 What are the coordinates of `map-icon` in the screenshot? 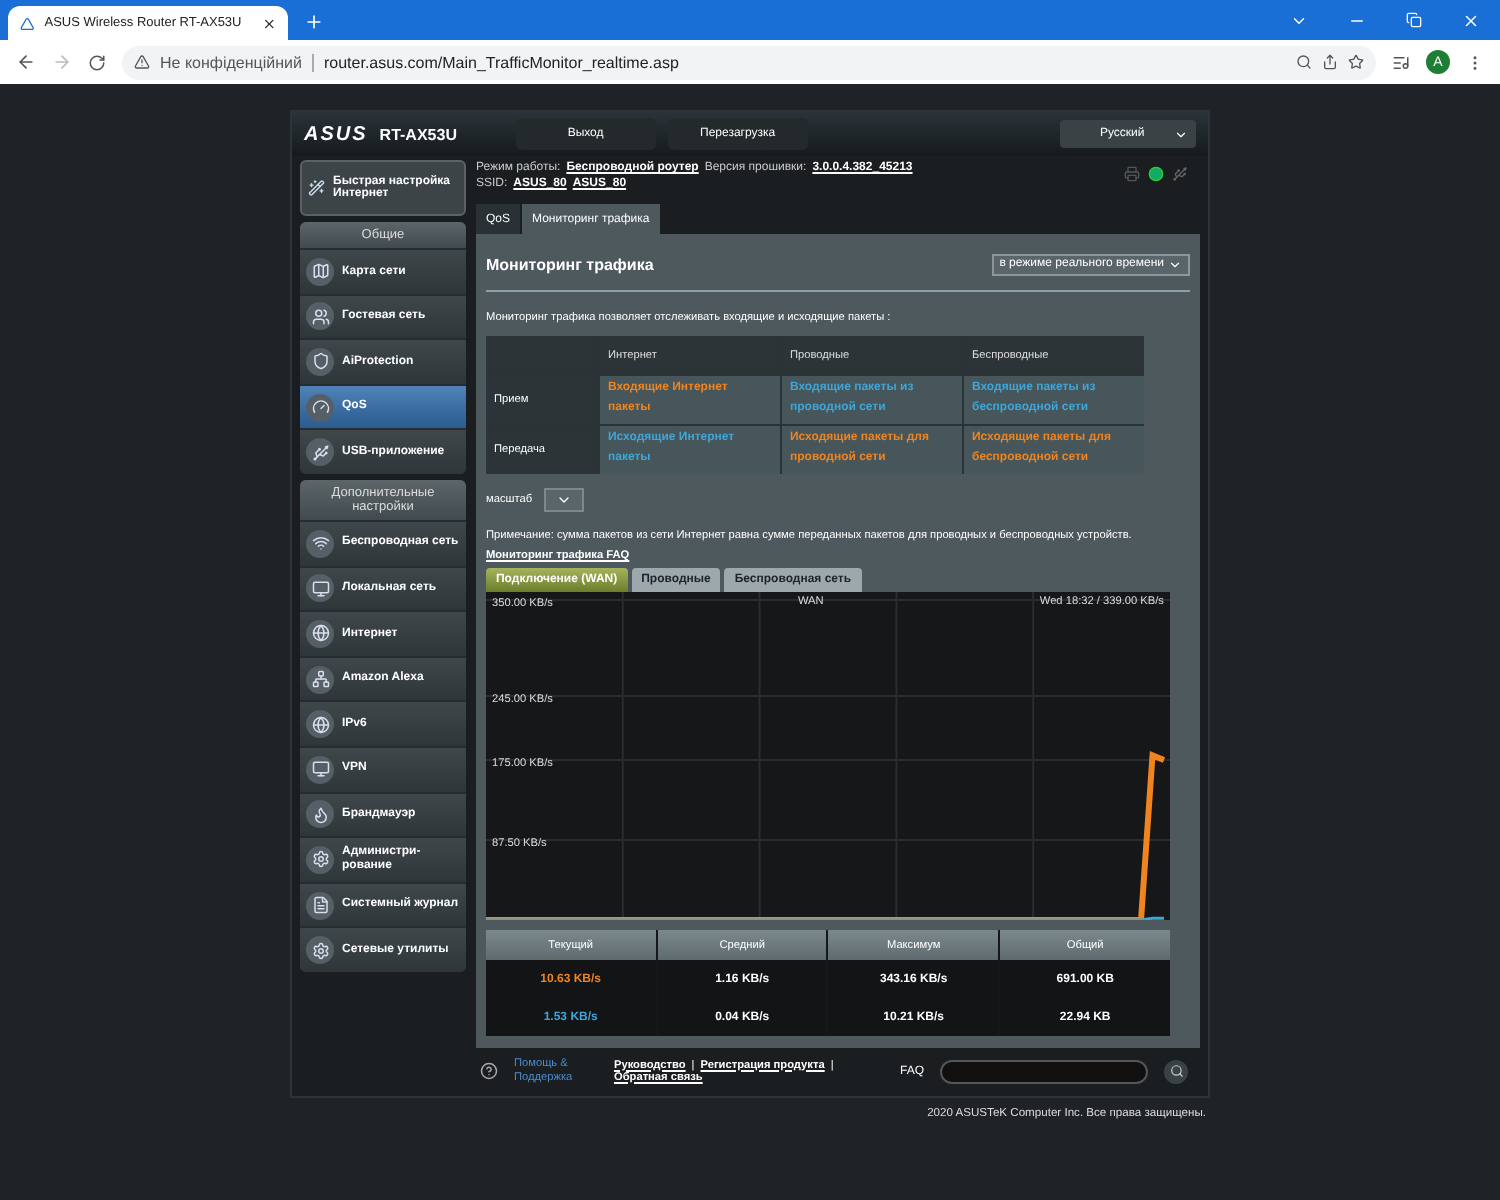 It's located at (320, 271).